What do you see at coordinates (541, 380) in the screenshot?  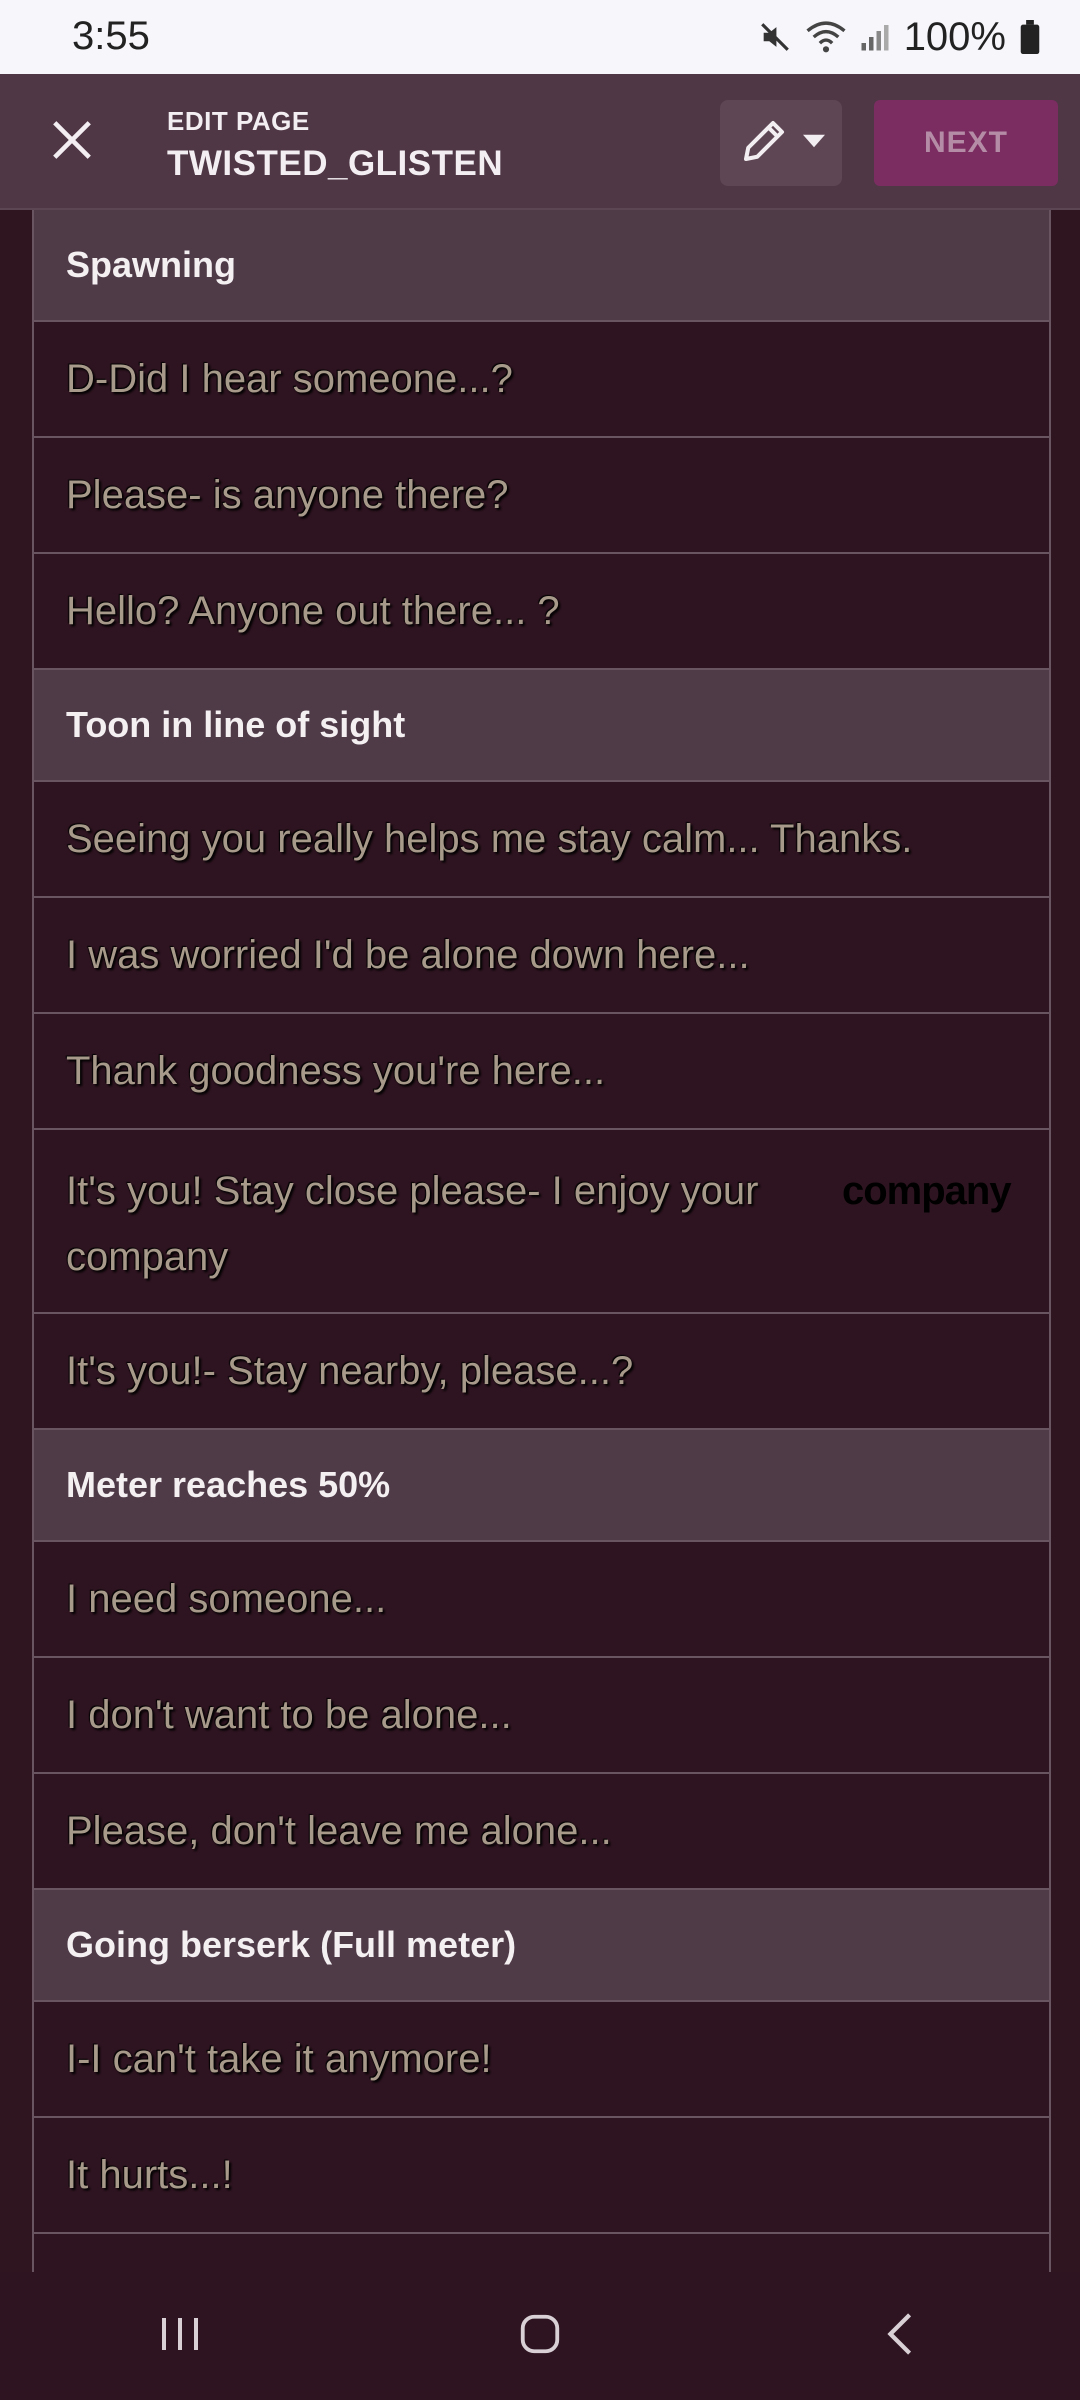 I see `list-item: D-Did I hear someone...?` at bounding box center [541, 380].